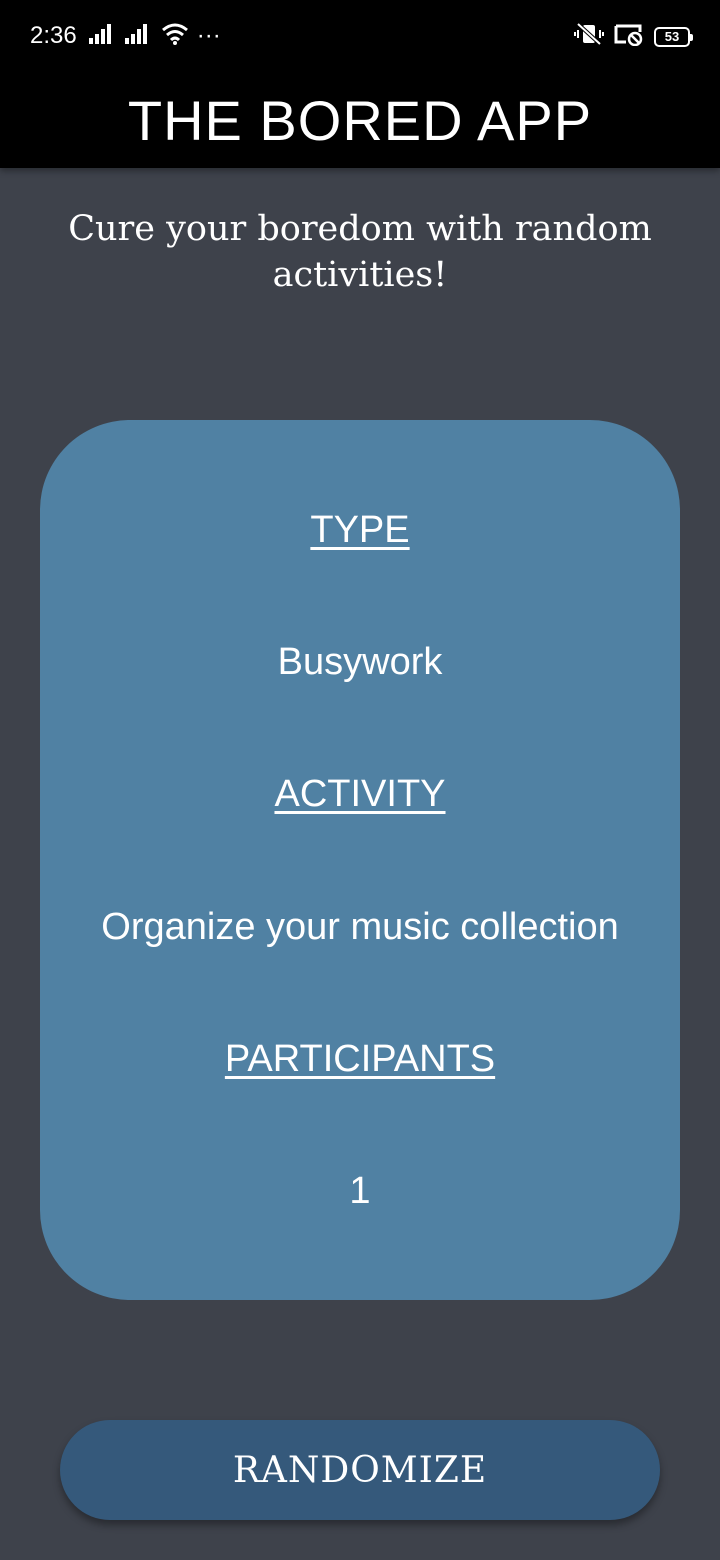 This screenshot has height=1560, width=720. I want to click on activity-heading: ACTIVITY, so click(360, 794).